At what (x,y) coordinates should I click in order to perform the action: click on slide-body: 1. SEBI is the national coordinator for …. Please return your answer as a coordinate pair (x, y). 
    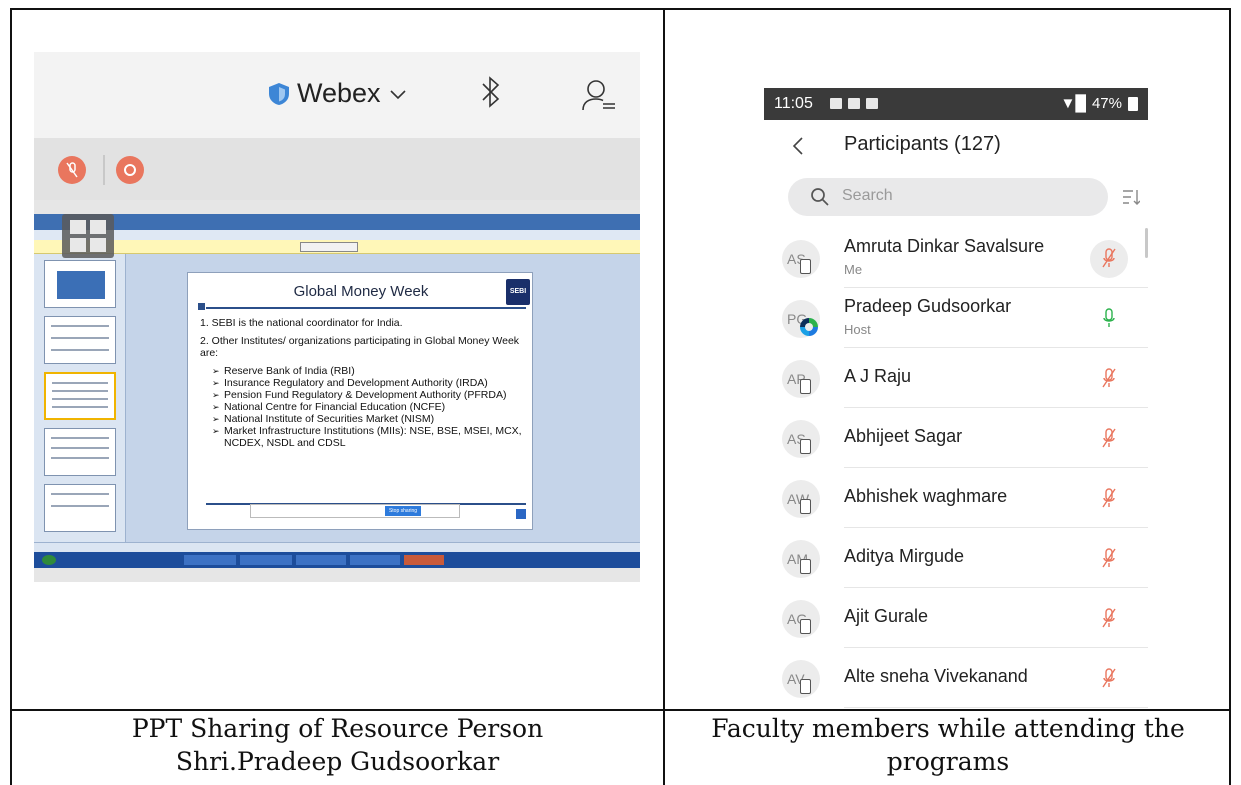
    Looking at the image, I should click on (363, 383).